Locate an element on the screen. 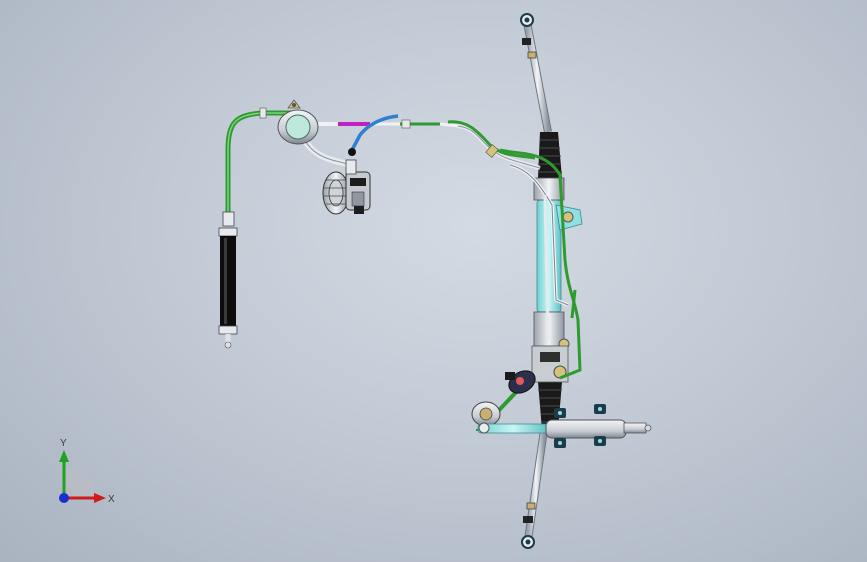 Image resolution: width=867 pixels, height=562 pixels. reservoir is located at coordinates (298, 122).